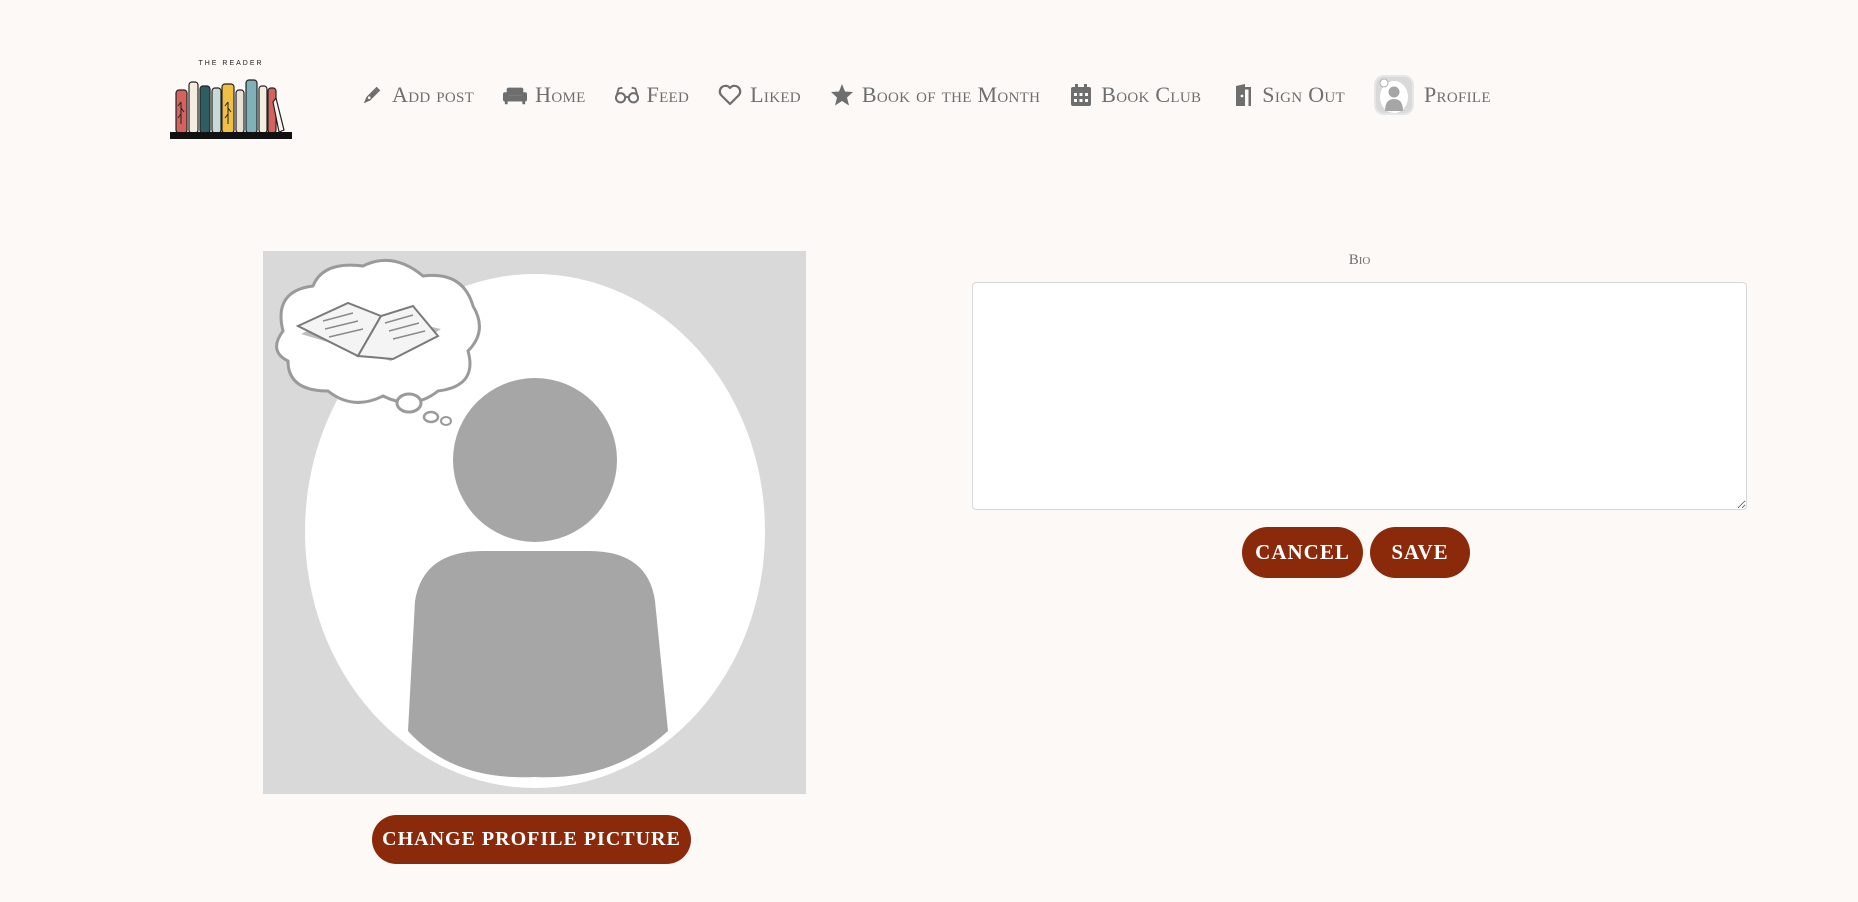  Describe the element at coordinates (1302, 552) in the screenshot. I see `cancel-button: CANCEL` at that location.